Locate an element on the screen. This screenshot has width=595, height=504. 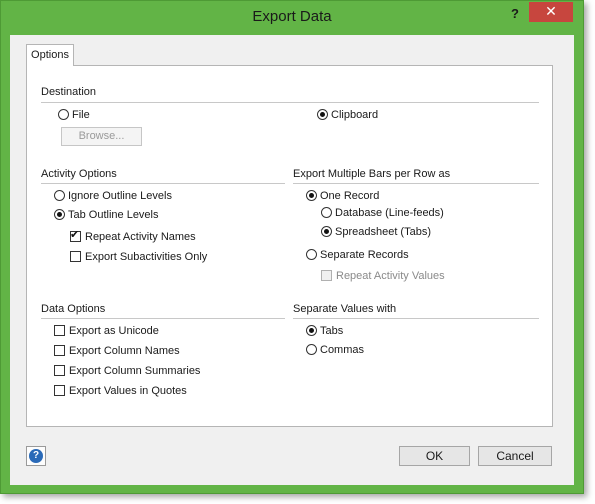
destination-clipboard-option: Clipboard is located at coordinates (347, 115).